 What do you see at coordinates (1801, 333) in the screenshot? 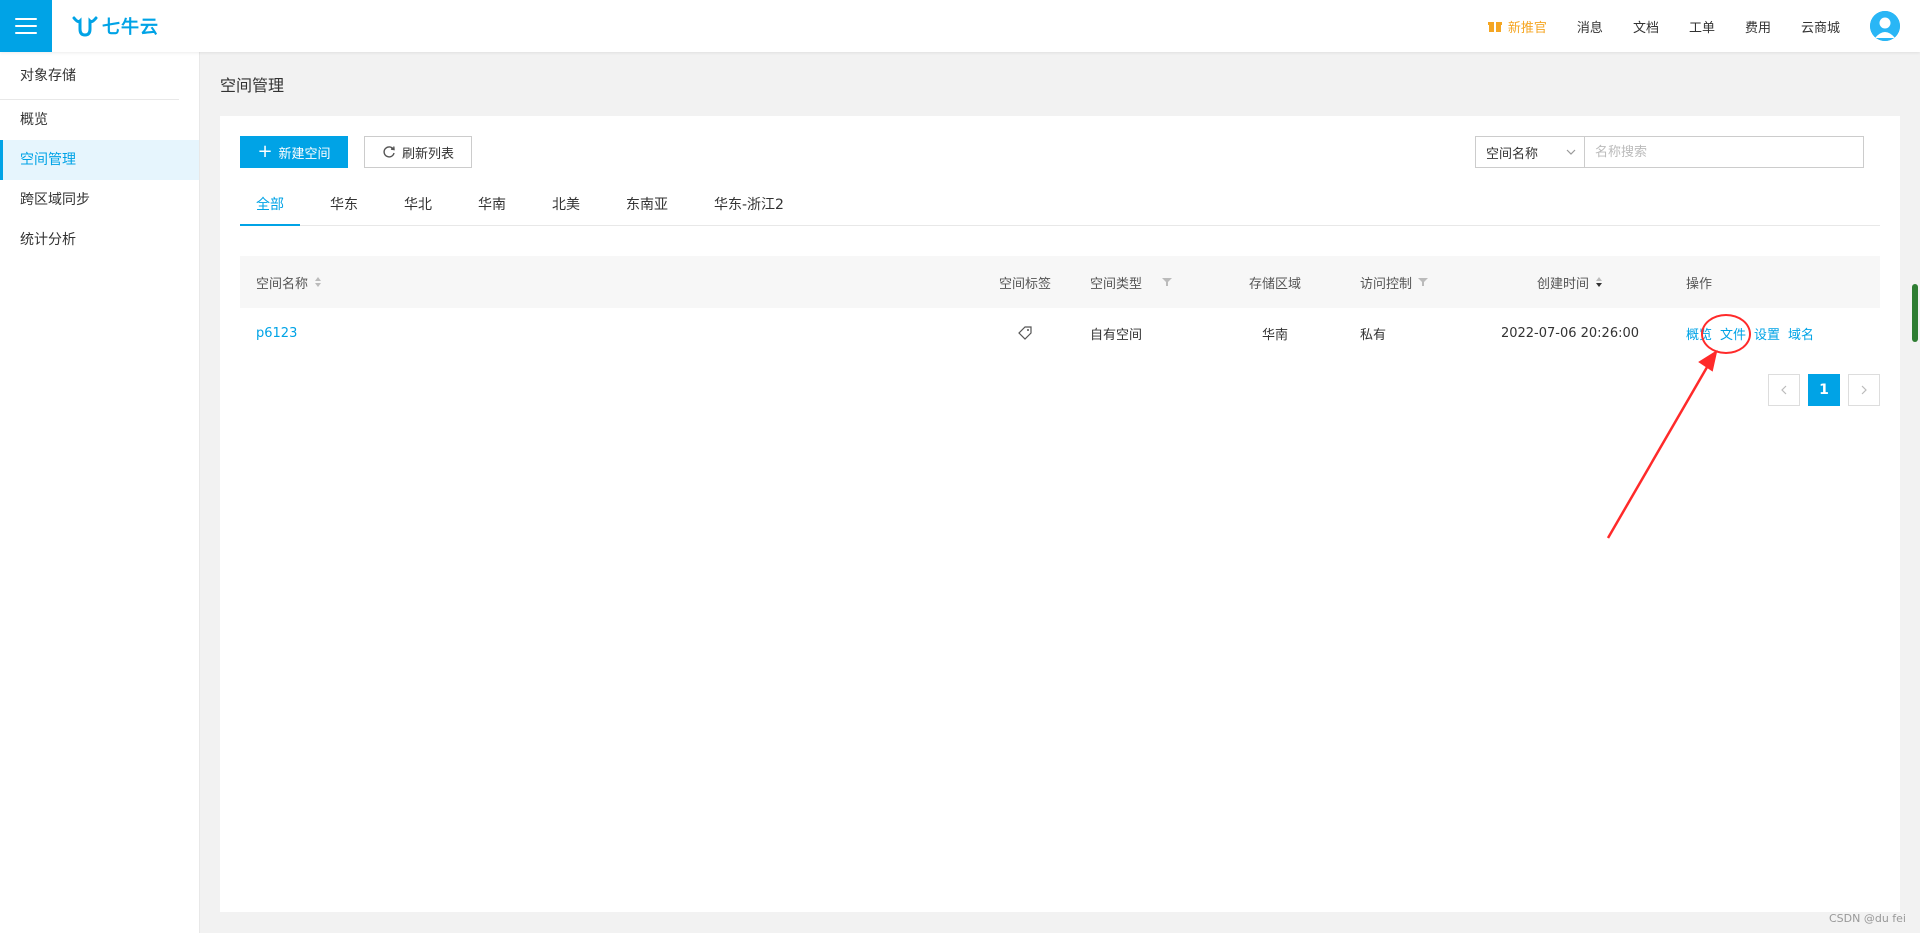
I see `action-domain-link: 域名` at bounding box center [1801, 333].